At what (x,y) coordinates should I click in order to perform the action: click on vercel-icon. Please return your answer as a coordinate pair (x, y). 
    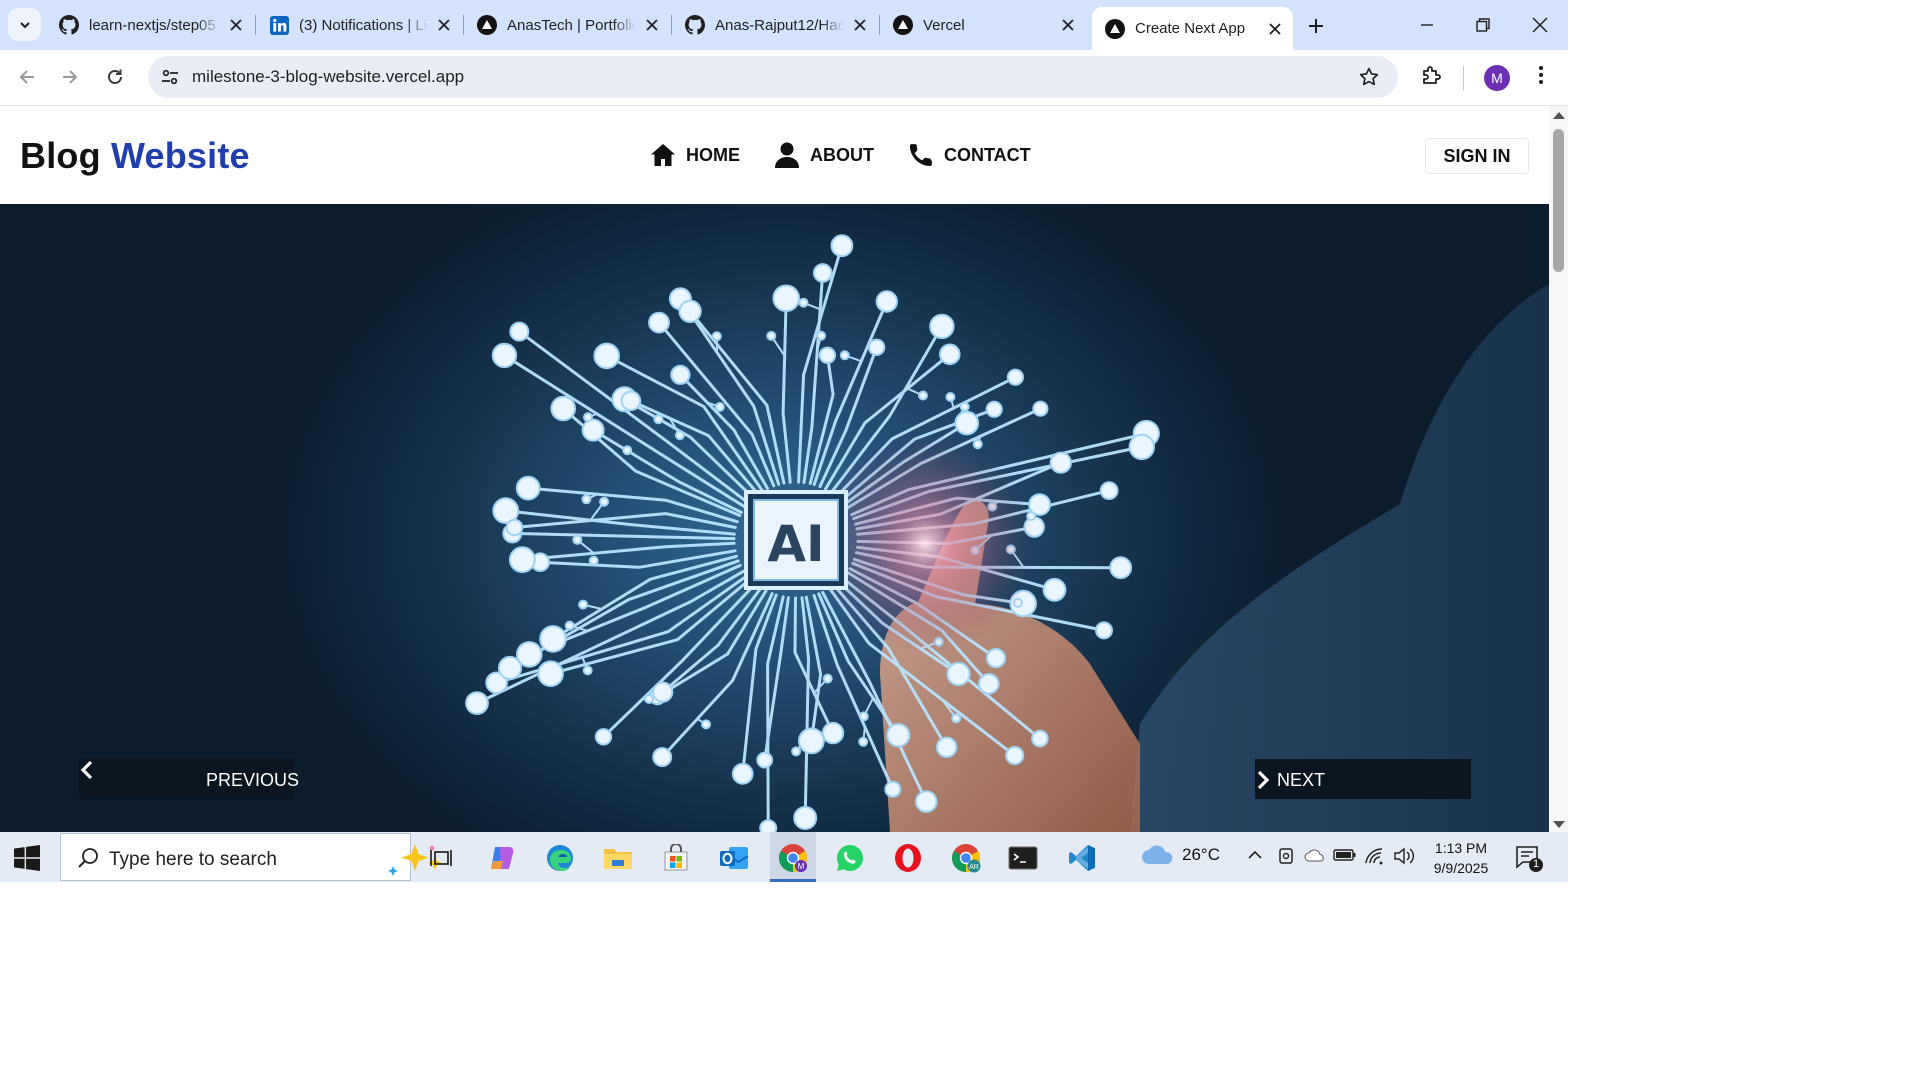
    Looking at the image, I should click on (1115, 28).